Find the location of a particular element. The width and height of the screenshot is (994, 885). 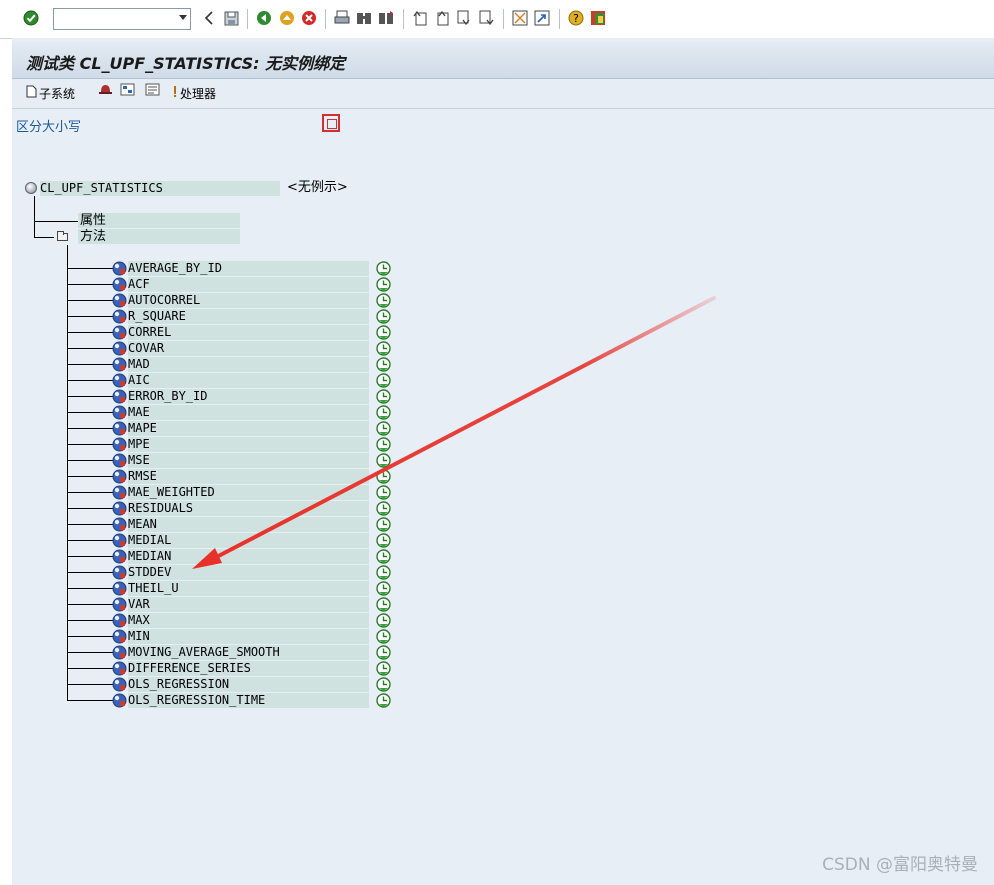

command-field is located at coordinates (122, 19).